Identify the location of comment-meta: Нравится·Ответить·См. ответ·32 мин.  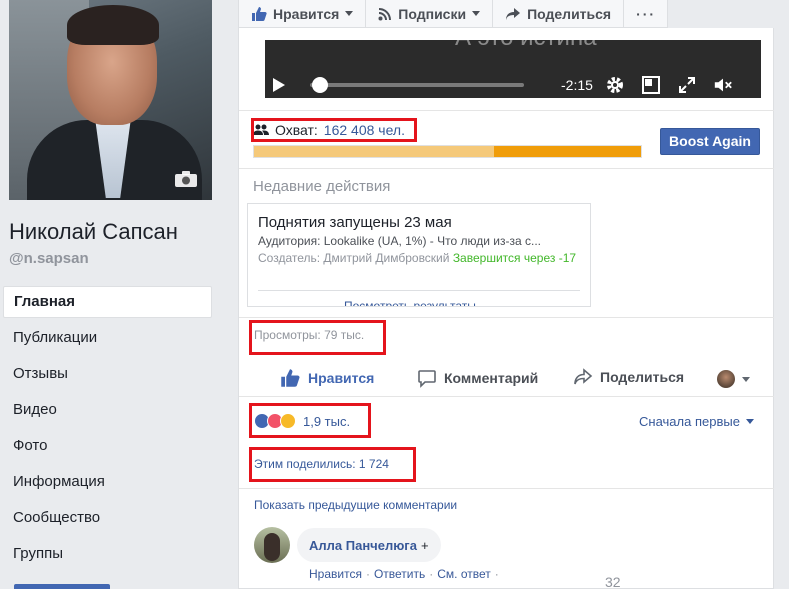
(465, 578).